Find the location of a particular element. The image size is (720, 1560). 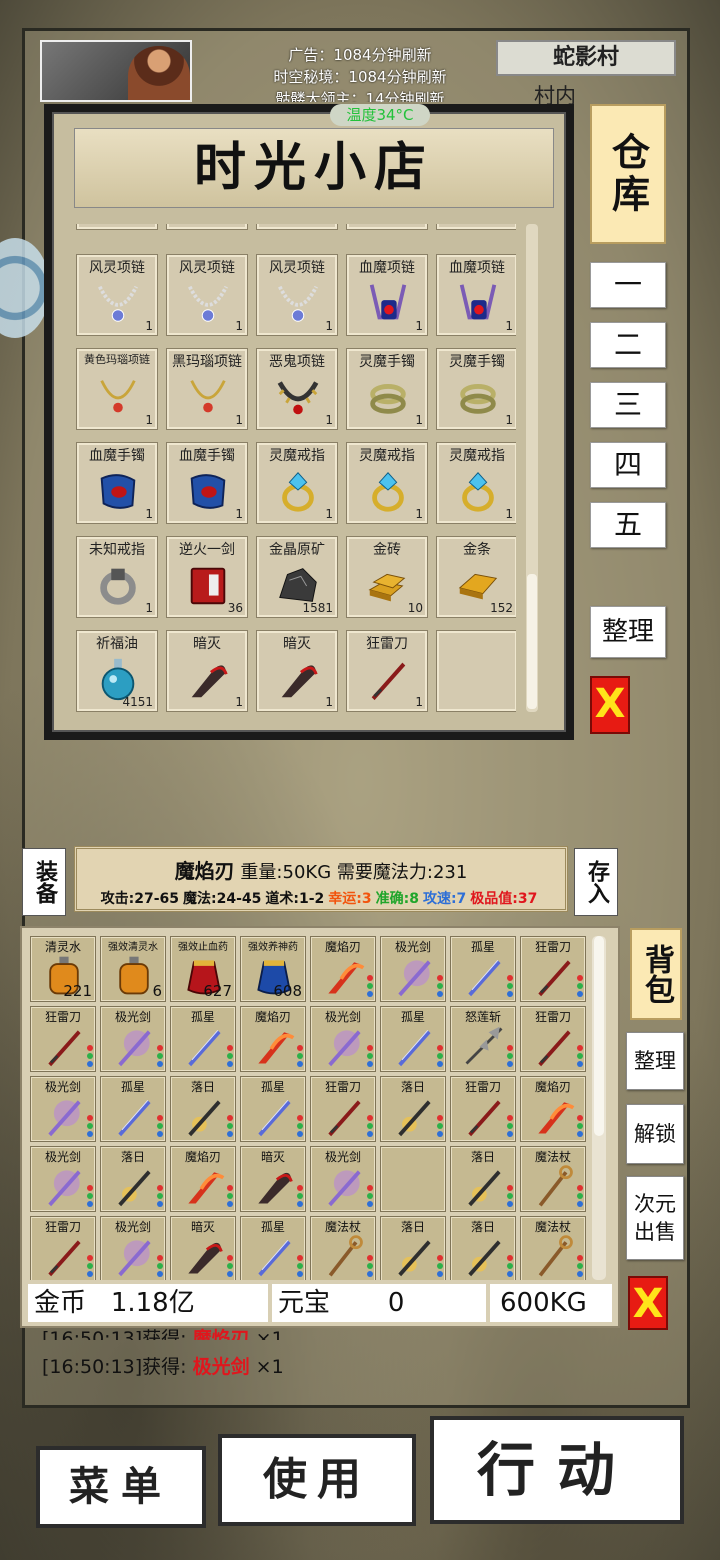

item-name: 强效养神药 is located at coordinates (273, 947).